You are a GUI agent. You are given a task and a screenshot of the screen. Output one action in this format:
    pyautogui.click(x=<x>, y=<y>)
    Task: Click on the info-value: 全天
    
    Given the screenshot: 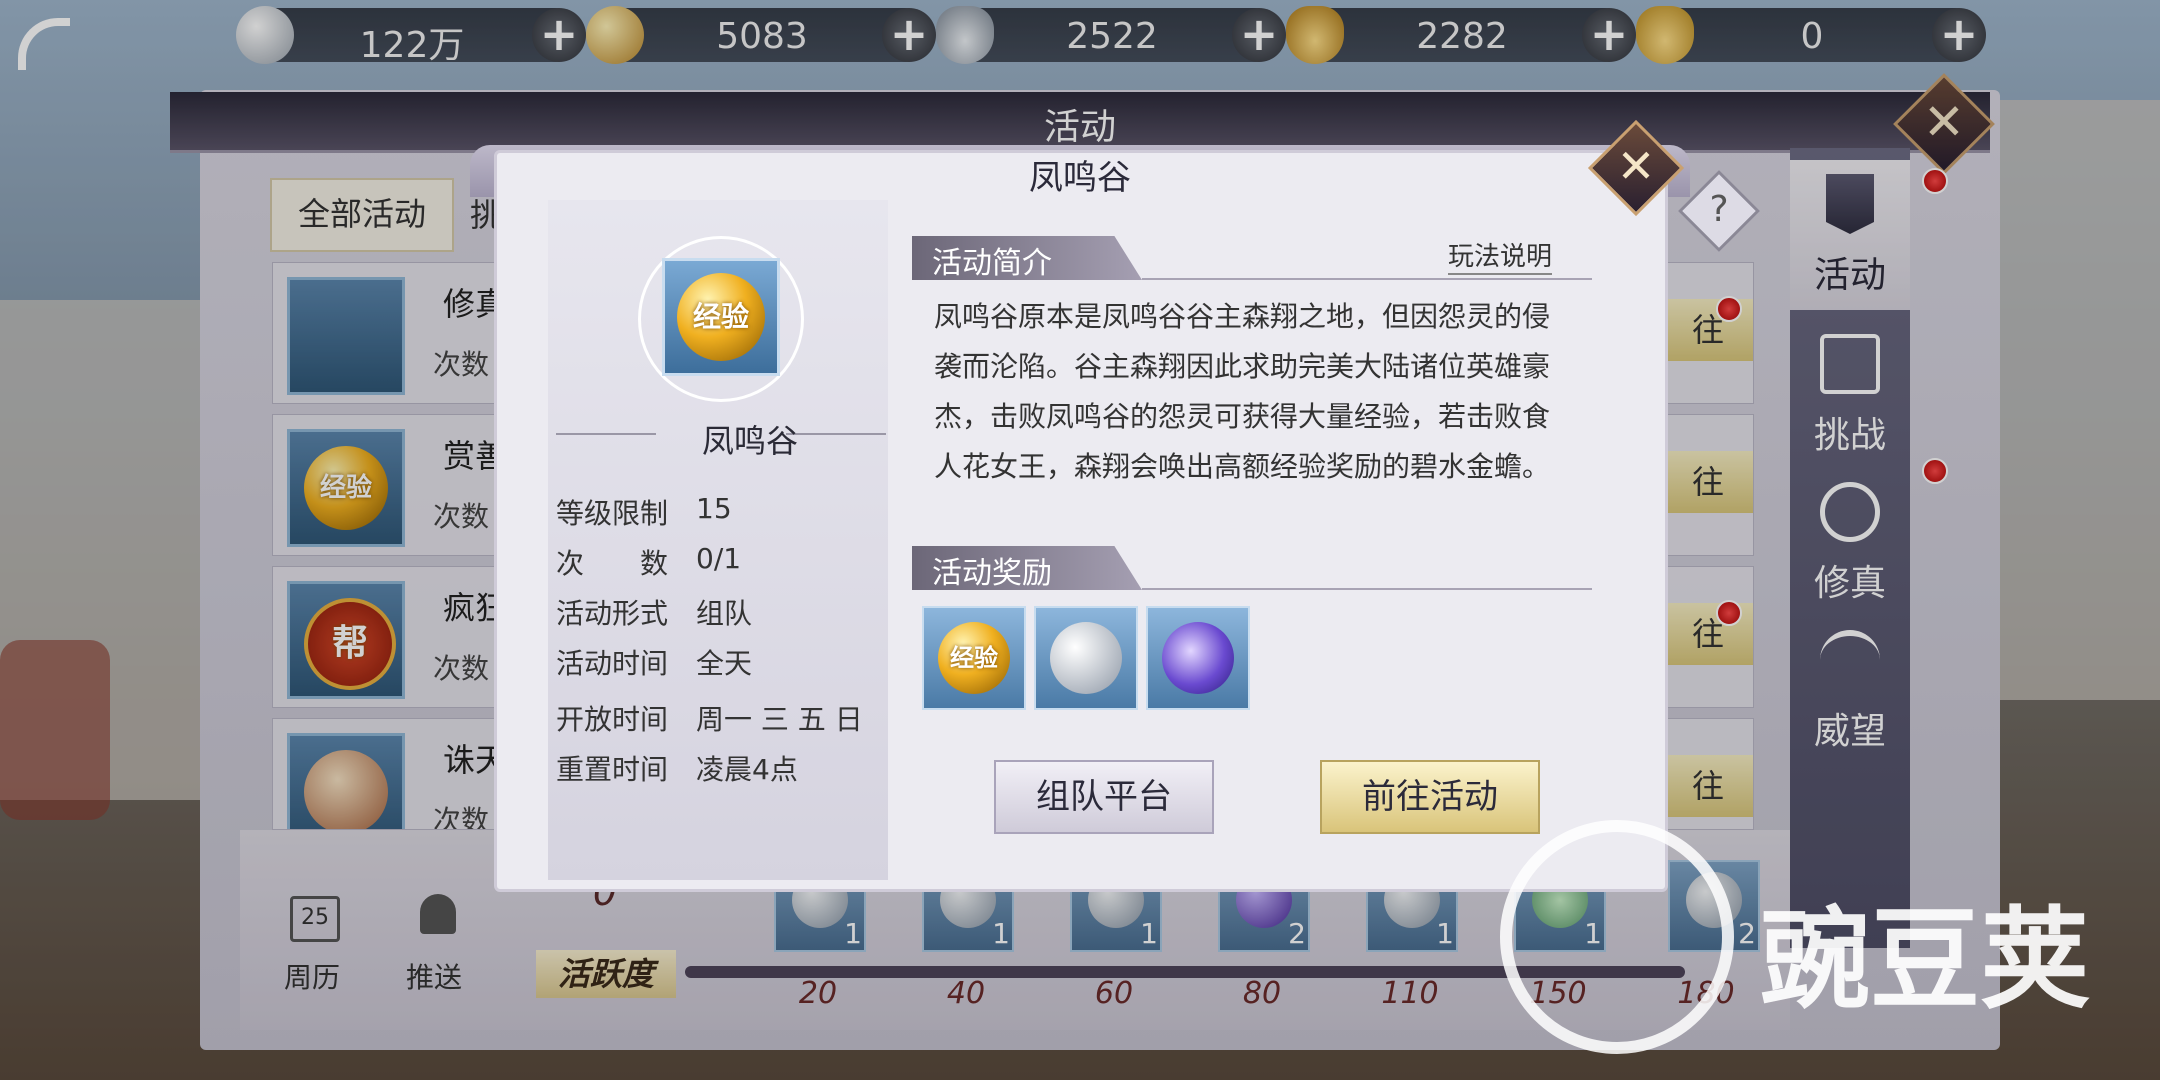 What is the action you would take?
    pyautogui.click(x=724, y=663)
    